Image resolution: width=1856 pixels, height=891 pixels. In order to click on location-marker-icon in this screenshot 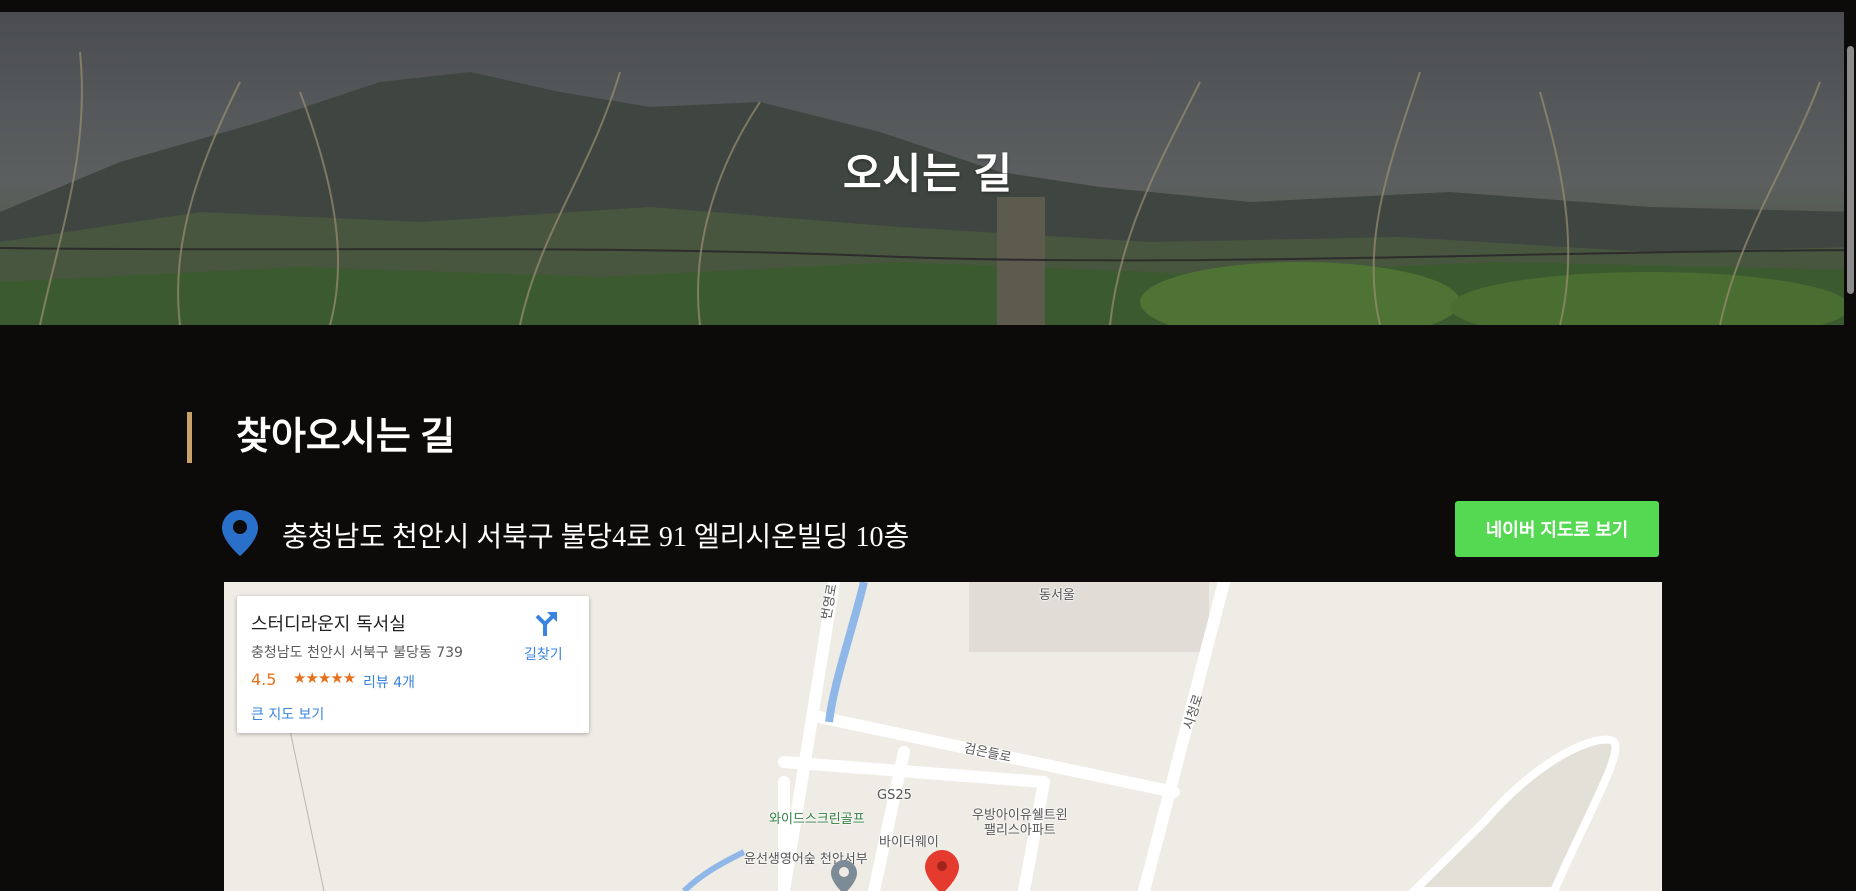, I will do `click(942, 870)`.